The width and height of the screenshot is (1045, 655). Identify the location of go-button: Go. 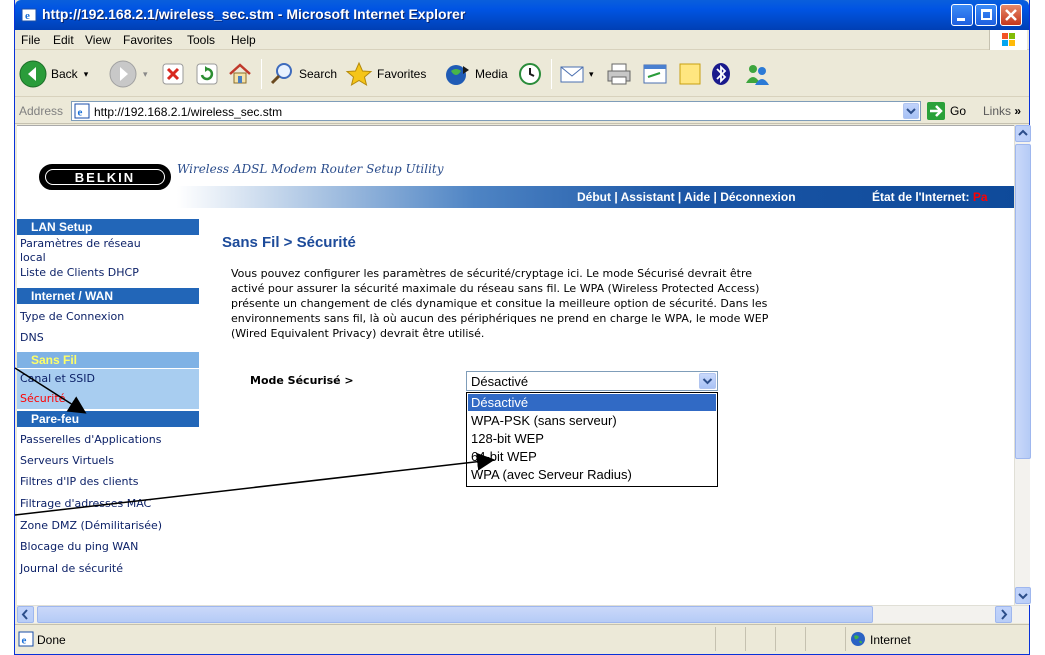
(946, 111).